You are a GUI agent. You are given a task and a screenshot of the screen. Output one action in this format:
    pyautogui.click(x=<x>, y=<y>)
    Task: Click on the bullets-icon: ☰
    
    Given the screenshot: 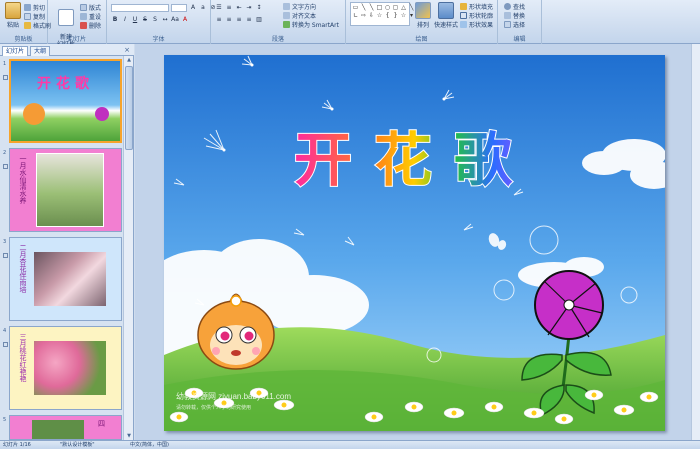 What is the action you would take?
    pyautogui.click(x=219, y=8)
    